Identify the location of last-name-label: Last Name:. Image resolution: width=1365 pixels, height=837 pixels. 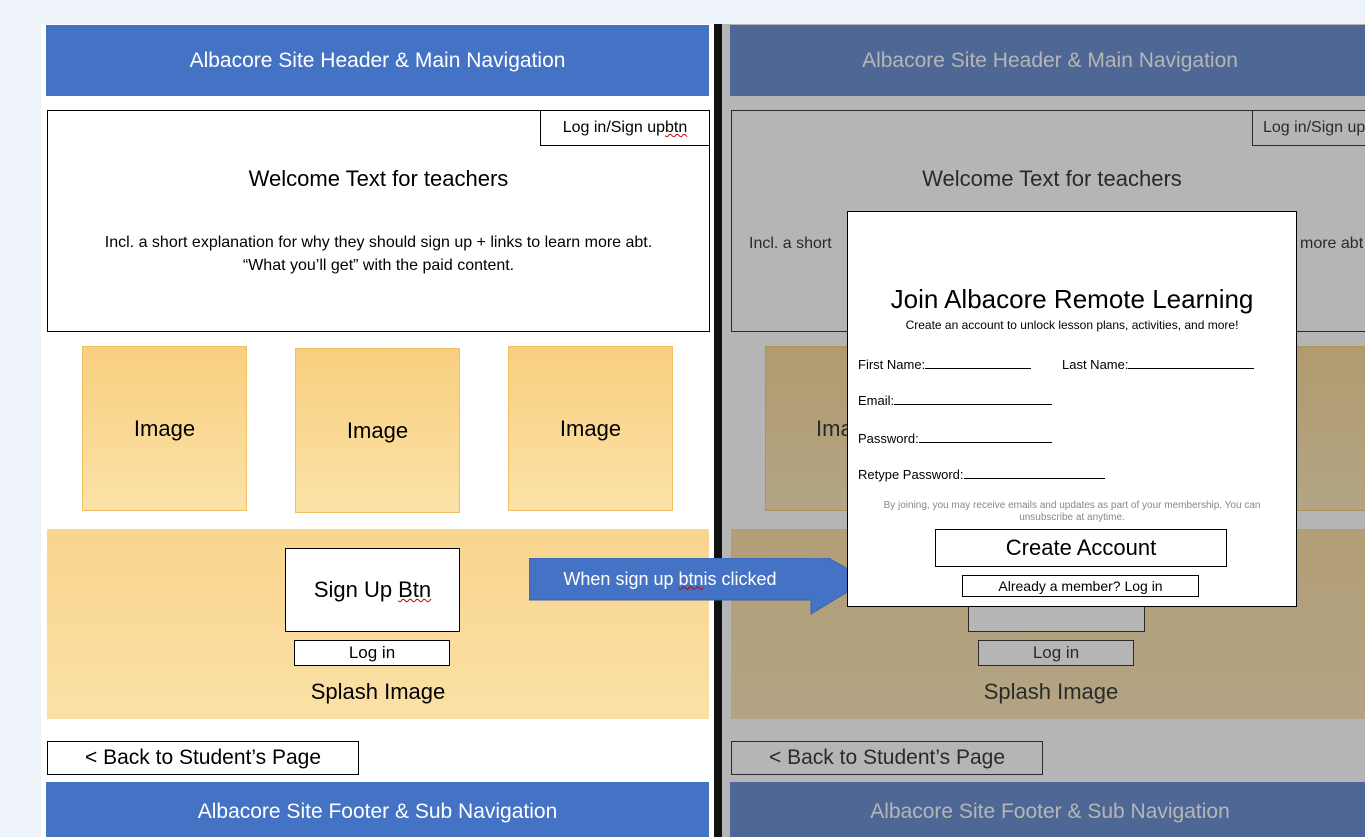
(1095, 364).